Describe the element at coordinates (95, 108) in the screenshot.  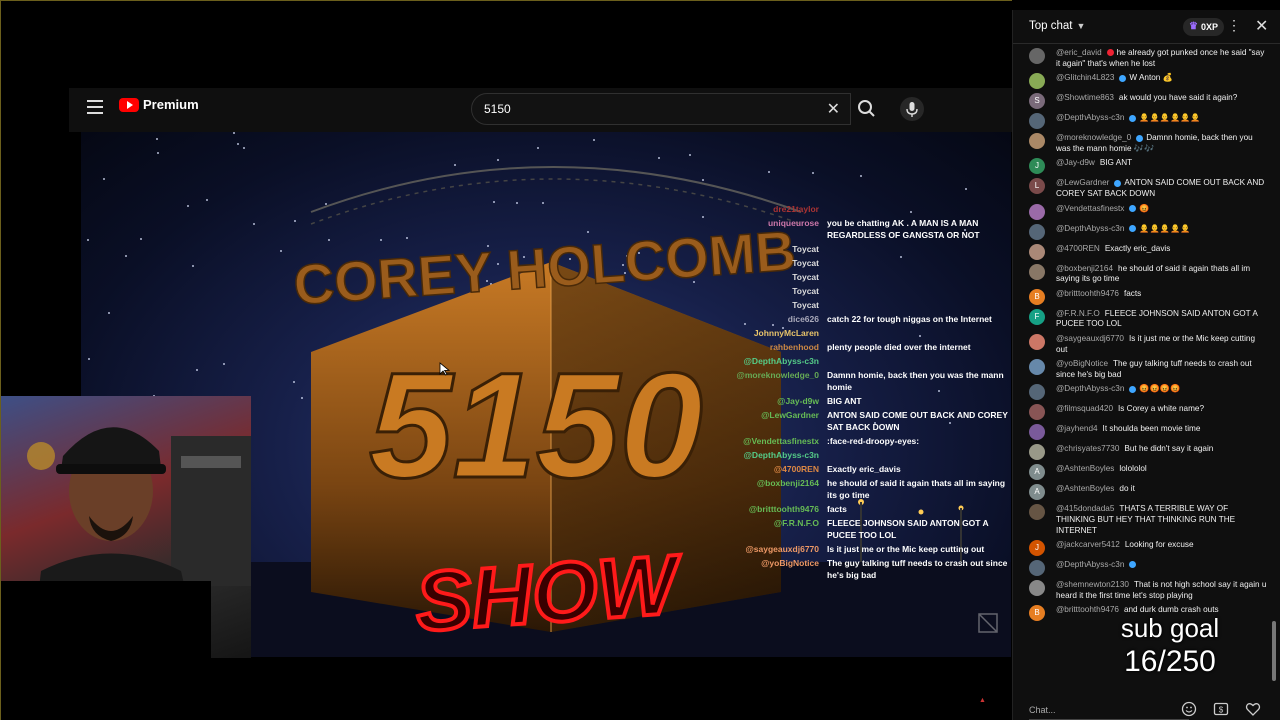
I see `hamburger-menu-icon` at that location.